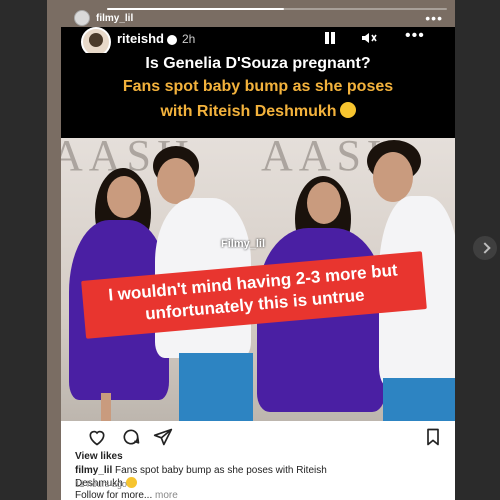  Describe the element at coordinates (415, 36) in the screenshot. I see `post-more-icon: •••` at that location.